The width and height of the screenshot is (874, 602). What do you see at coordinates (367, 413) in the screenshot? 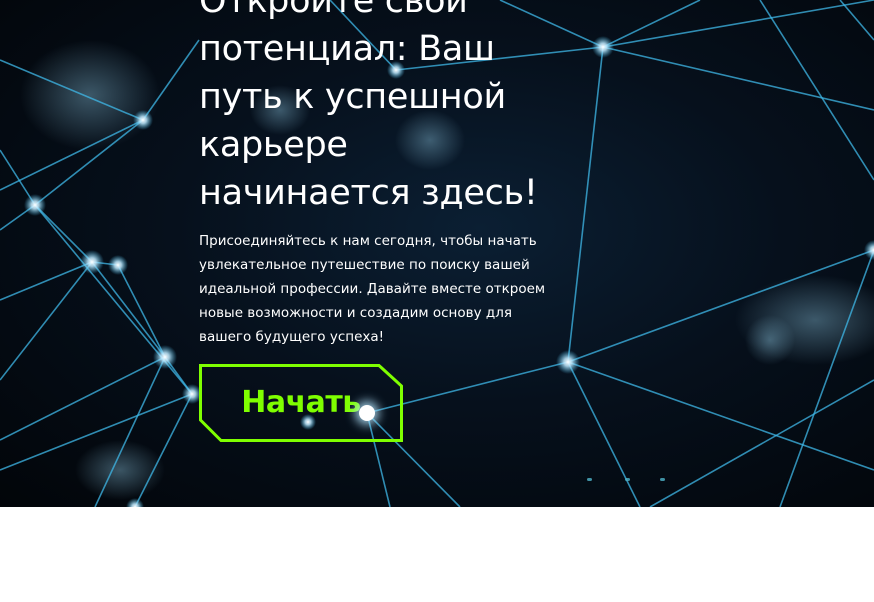
I see `network-node-glow` at bounding box center [367, 413].